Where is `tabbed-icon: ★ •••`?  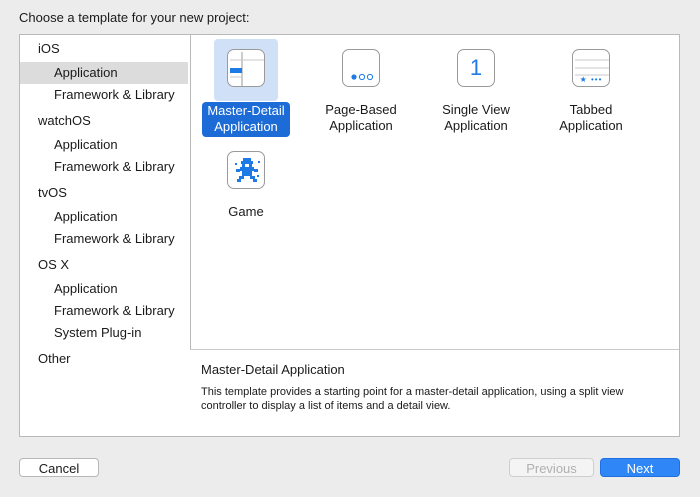
tabbed-icon: ★ ••• is located at coordinates (591, 68).